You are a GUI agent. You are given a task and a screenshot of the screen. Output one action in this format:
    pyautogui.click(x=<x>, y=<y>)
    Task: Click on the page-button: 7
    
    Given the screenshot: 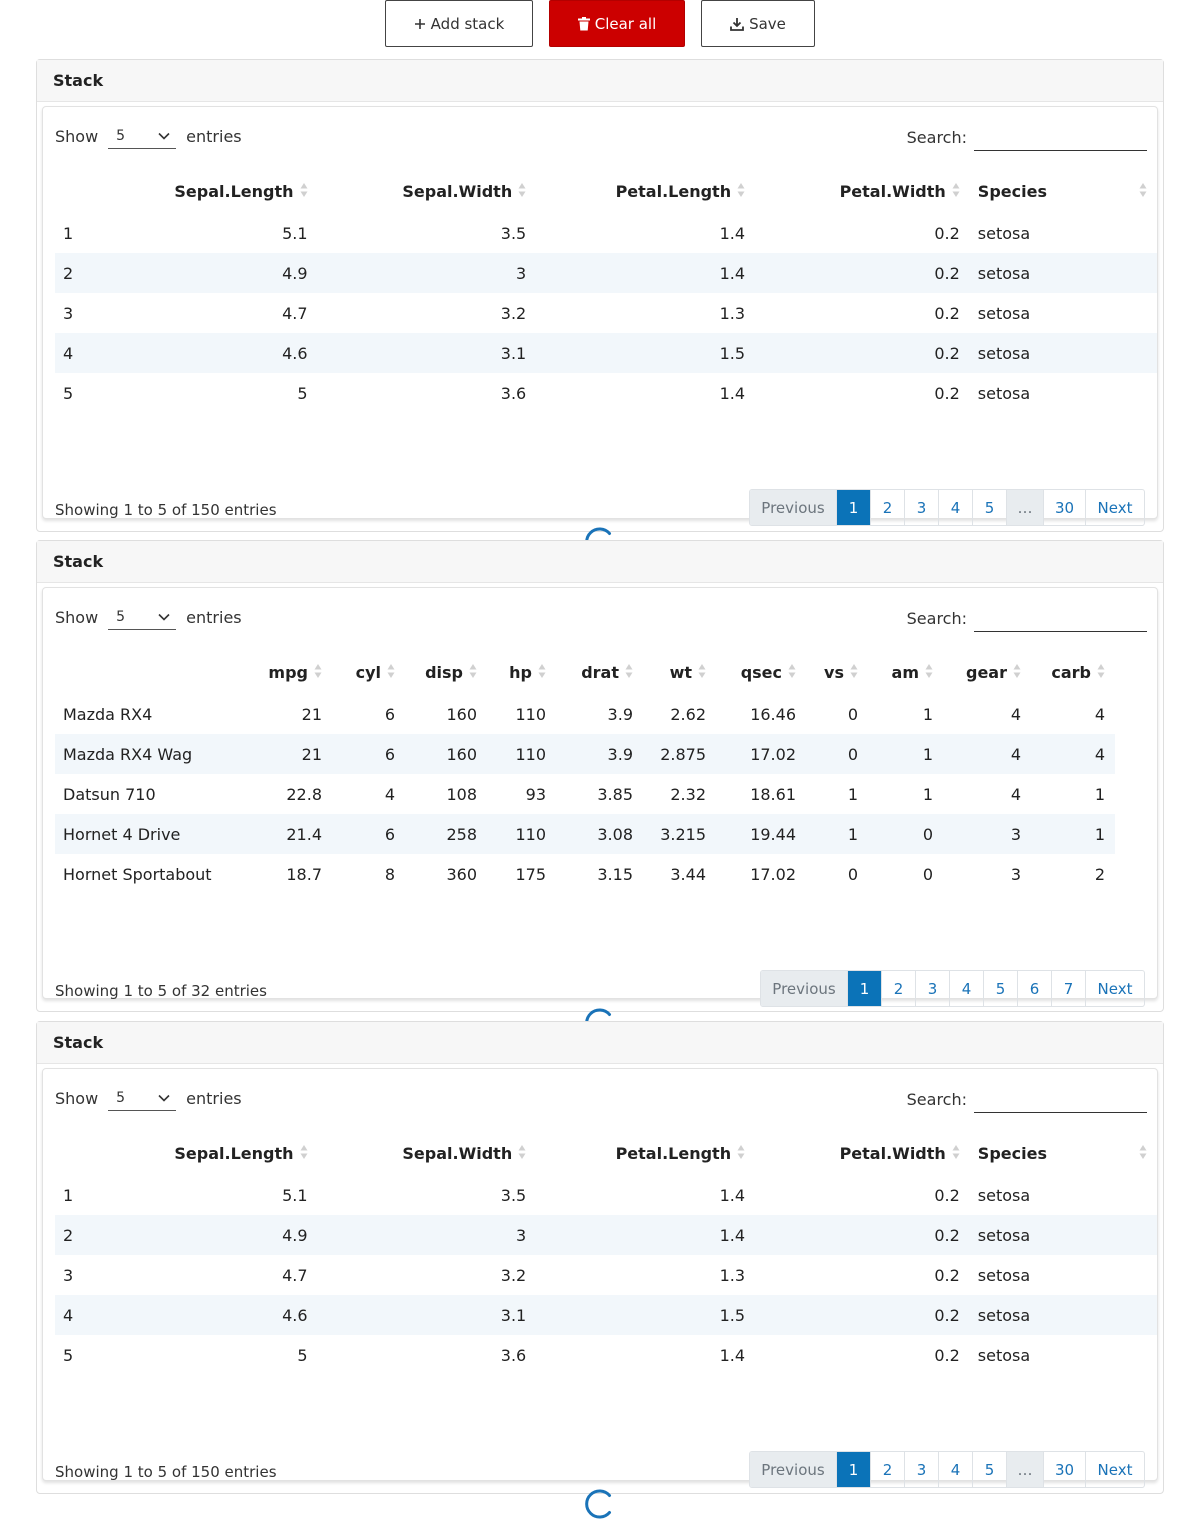 What is the action you would take?
    pyautogui.click(x=1069, y=988)
    